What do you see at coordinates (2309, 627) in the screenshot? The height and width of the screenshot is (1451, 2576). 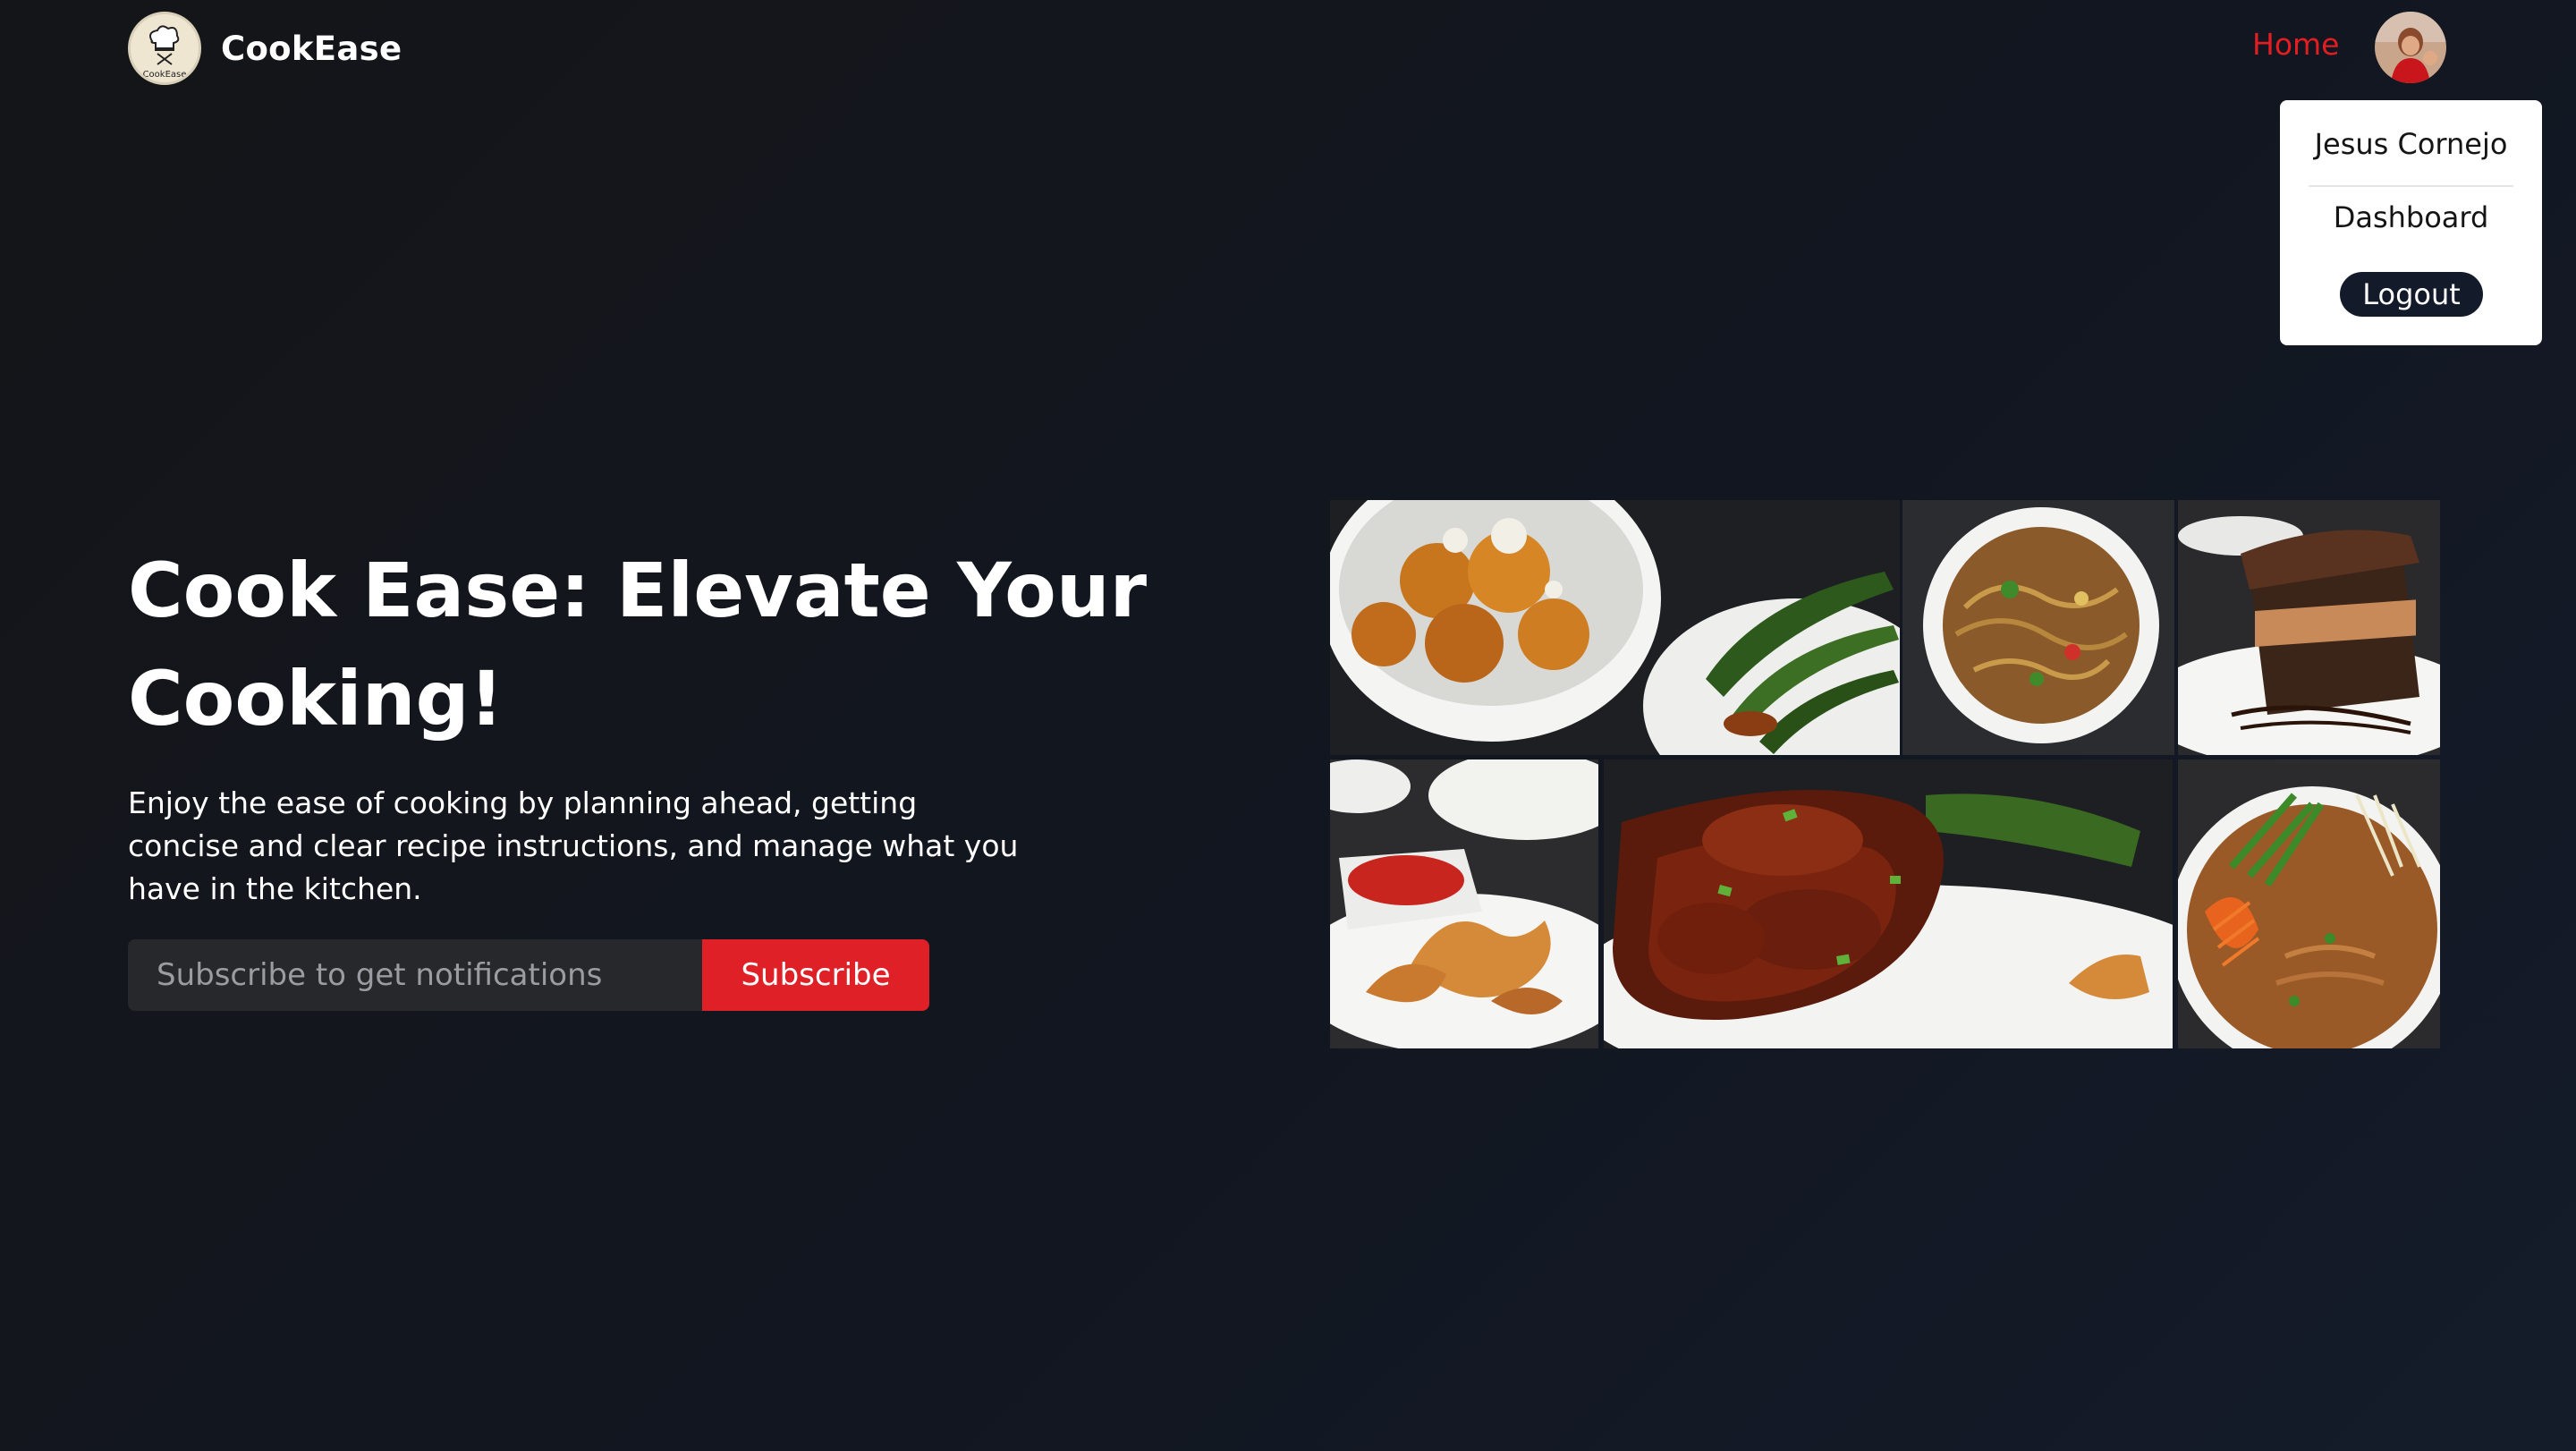 I see `chocolate-cake-slice-photo` at bounding box center [2309, 627].